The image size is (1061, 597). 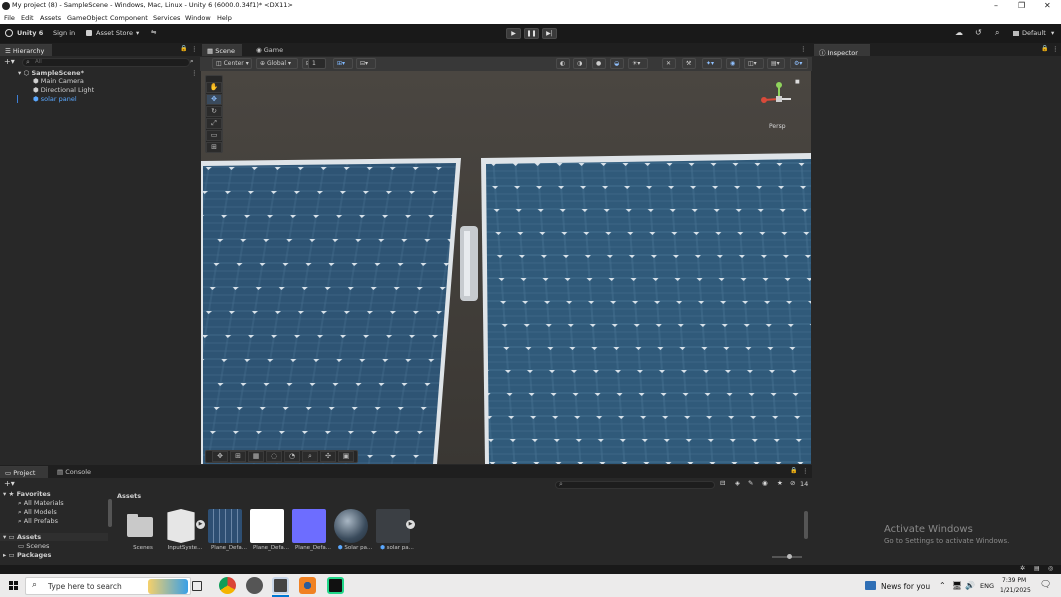 What do you see at coordinates (24, 472) in the screenshot?
I see `tab-project: ▭ Project` at bounding box center [24, 472].